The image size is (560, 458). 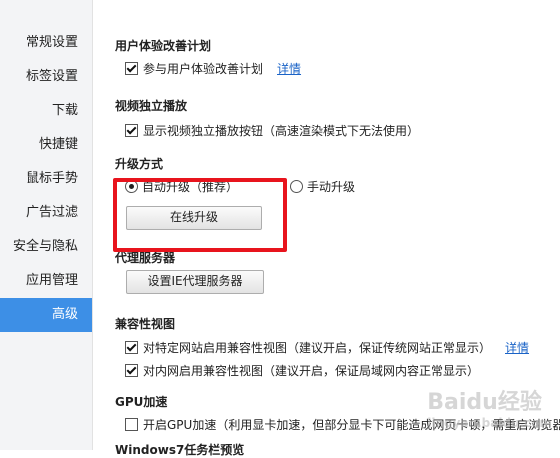 I want to click on ux-checkbox-label: 参与用户体验改善计划, so click(x=203, y=68).